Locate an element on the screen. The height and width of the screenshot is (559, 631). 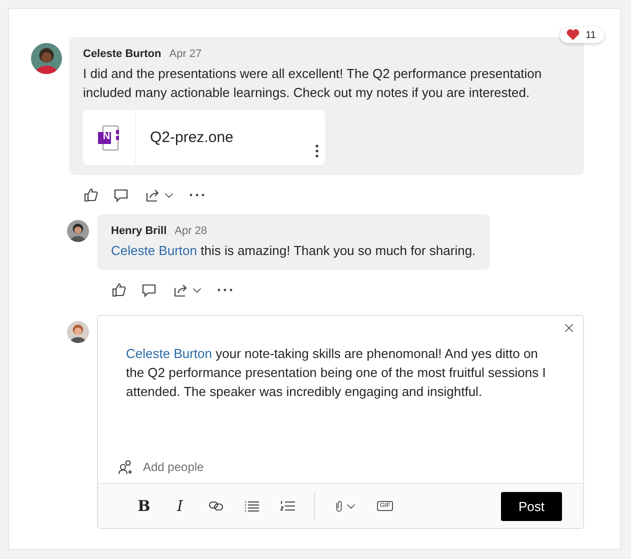
app-letter: N is located at coordinates (107, 137).